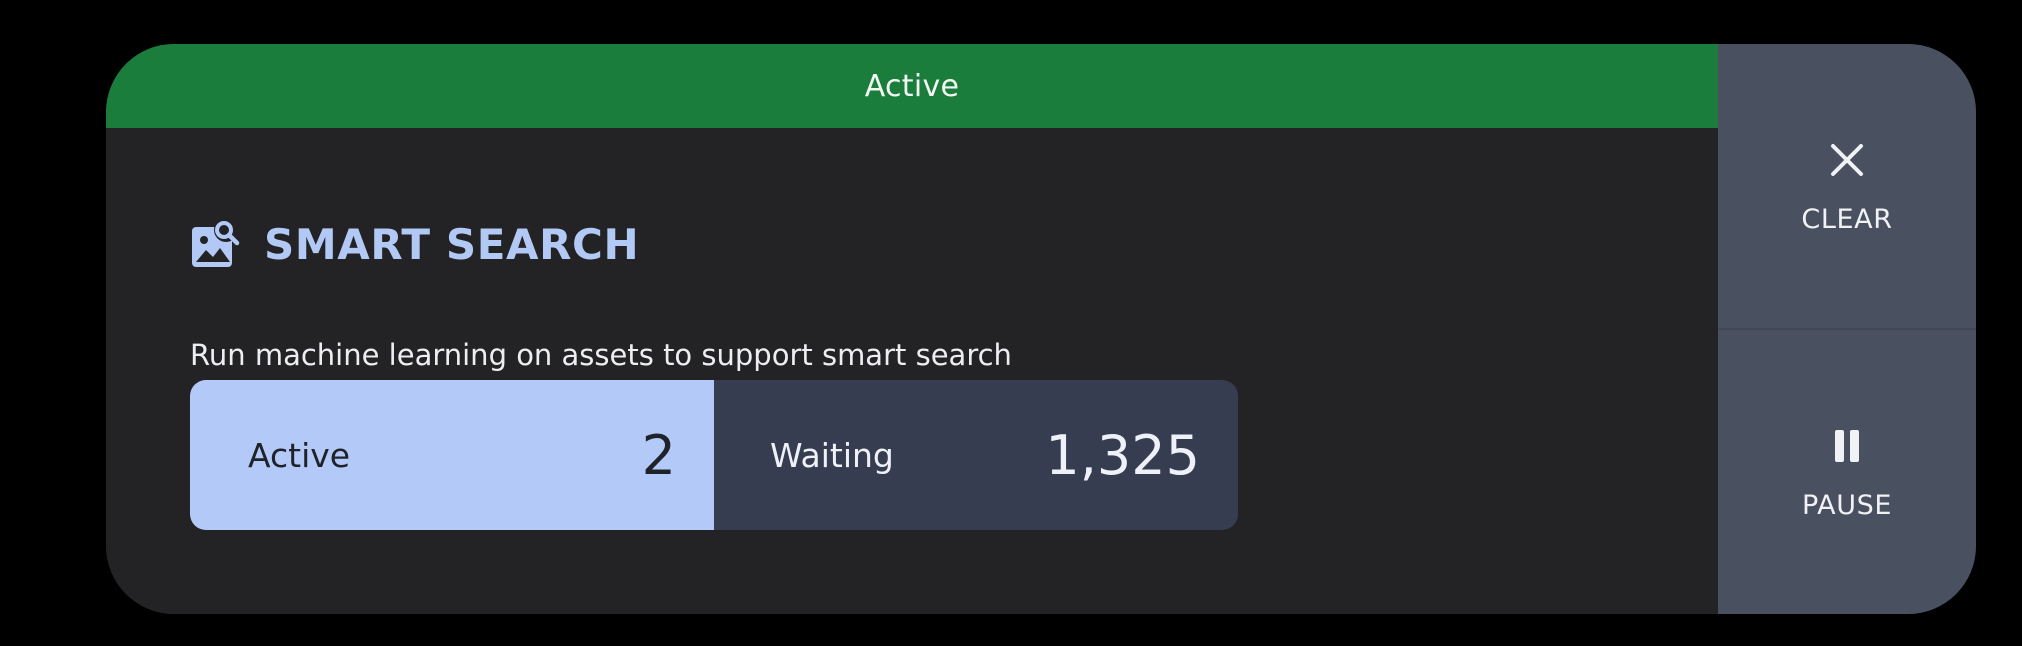  What do you see at coordinates (299, 455) in the screenshot?
I see `active-count-label: Active` at bounding box center [299, 455].